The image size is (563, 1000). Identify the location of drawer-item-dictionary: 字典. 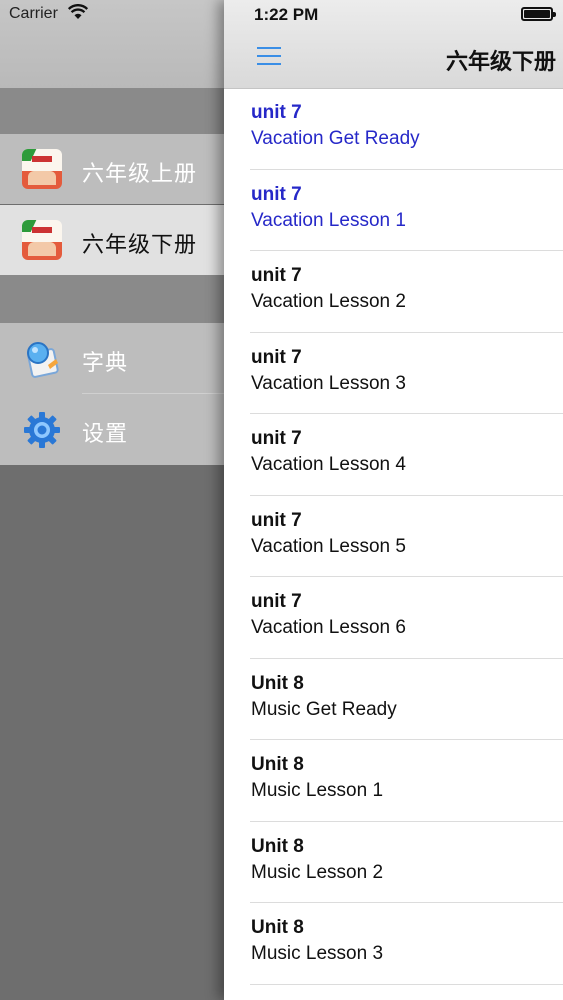
(112, 358).